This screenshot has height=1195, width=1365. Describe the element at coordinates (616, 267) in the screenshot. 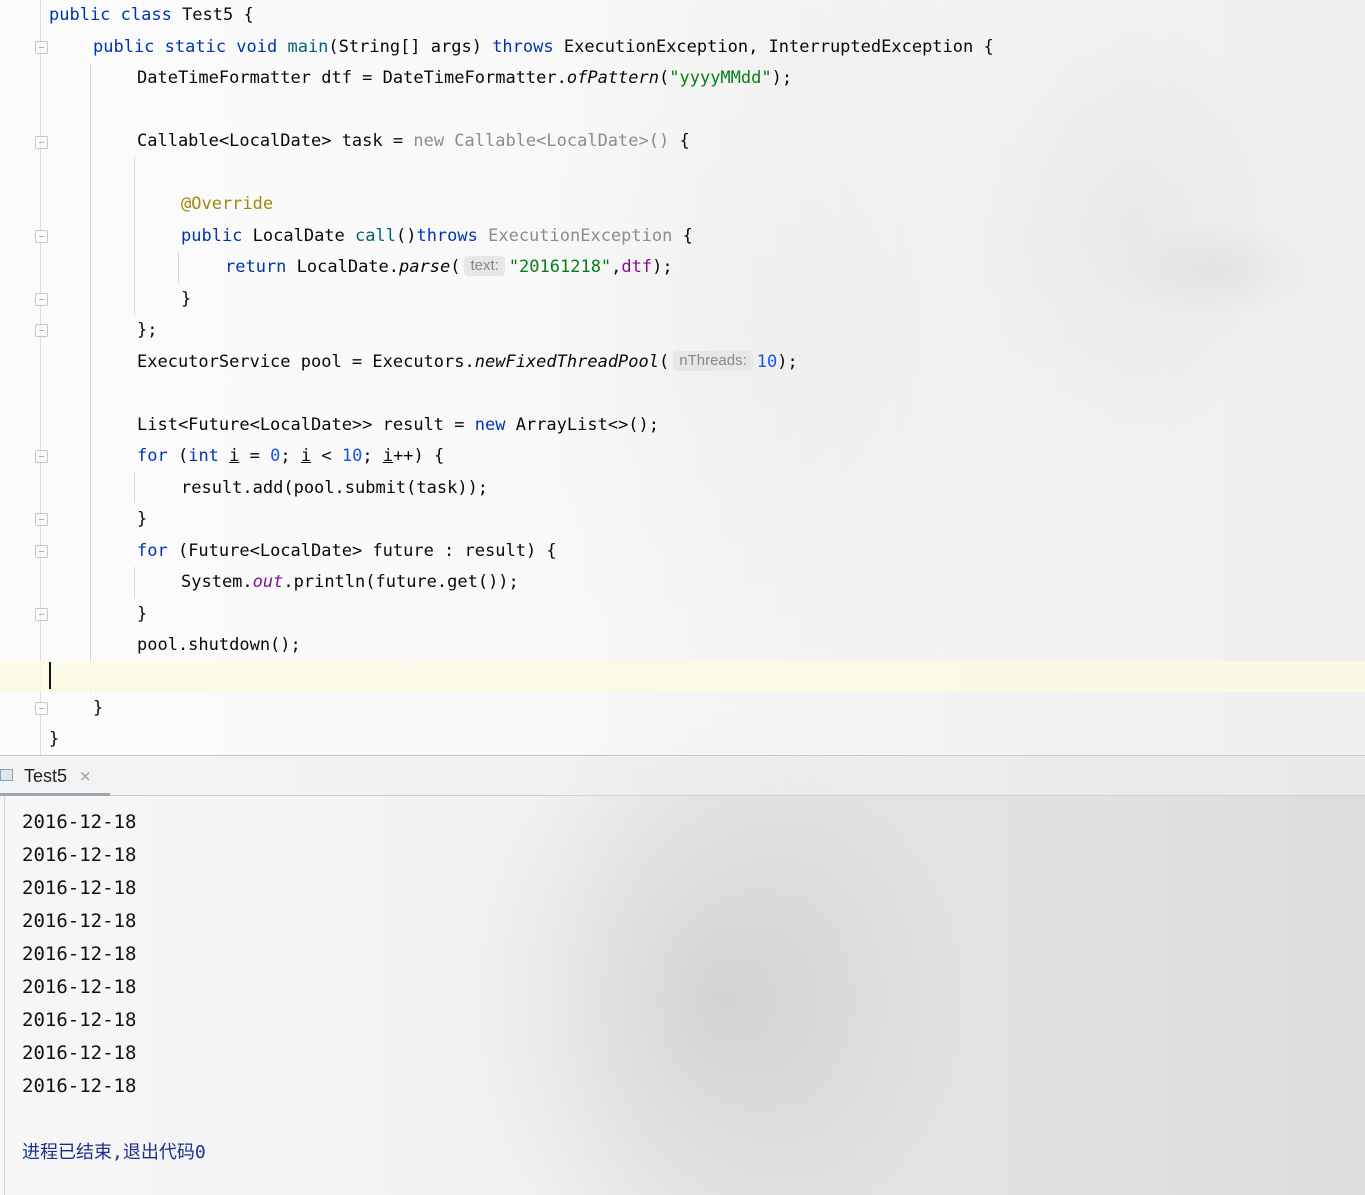

I see `code-text: ,` at that location.